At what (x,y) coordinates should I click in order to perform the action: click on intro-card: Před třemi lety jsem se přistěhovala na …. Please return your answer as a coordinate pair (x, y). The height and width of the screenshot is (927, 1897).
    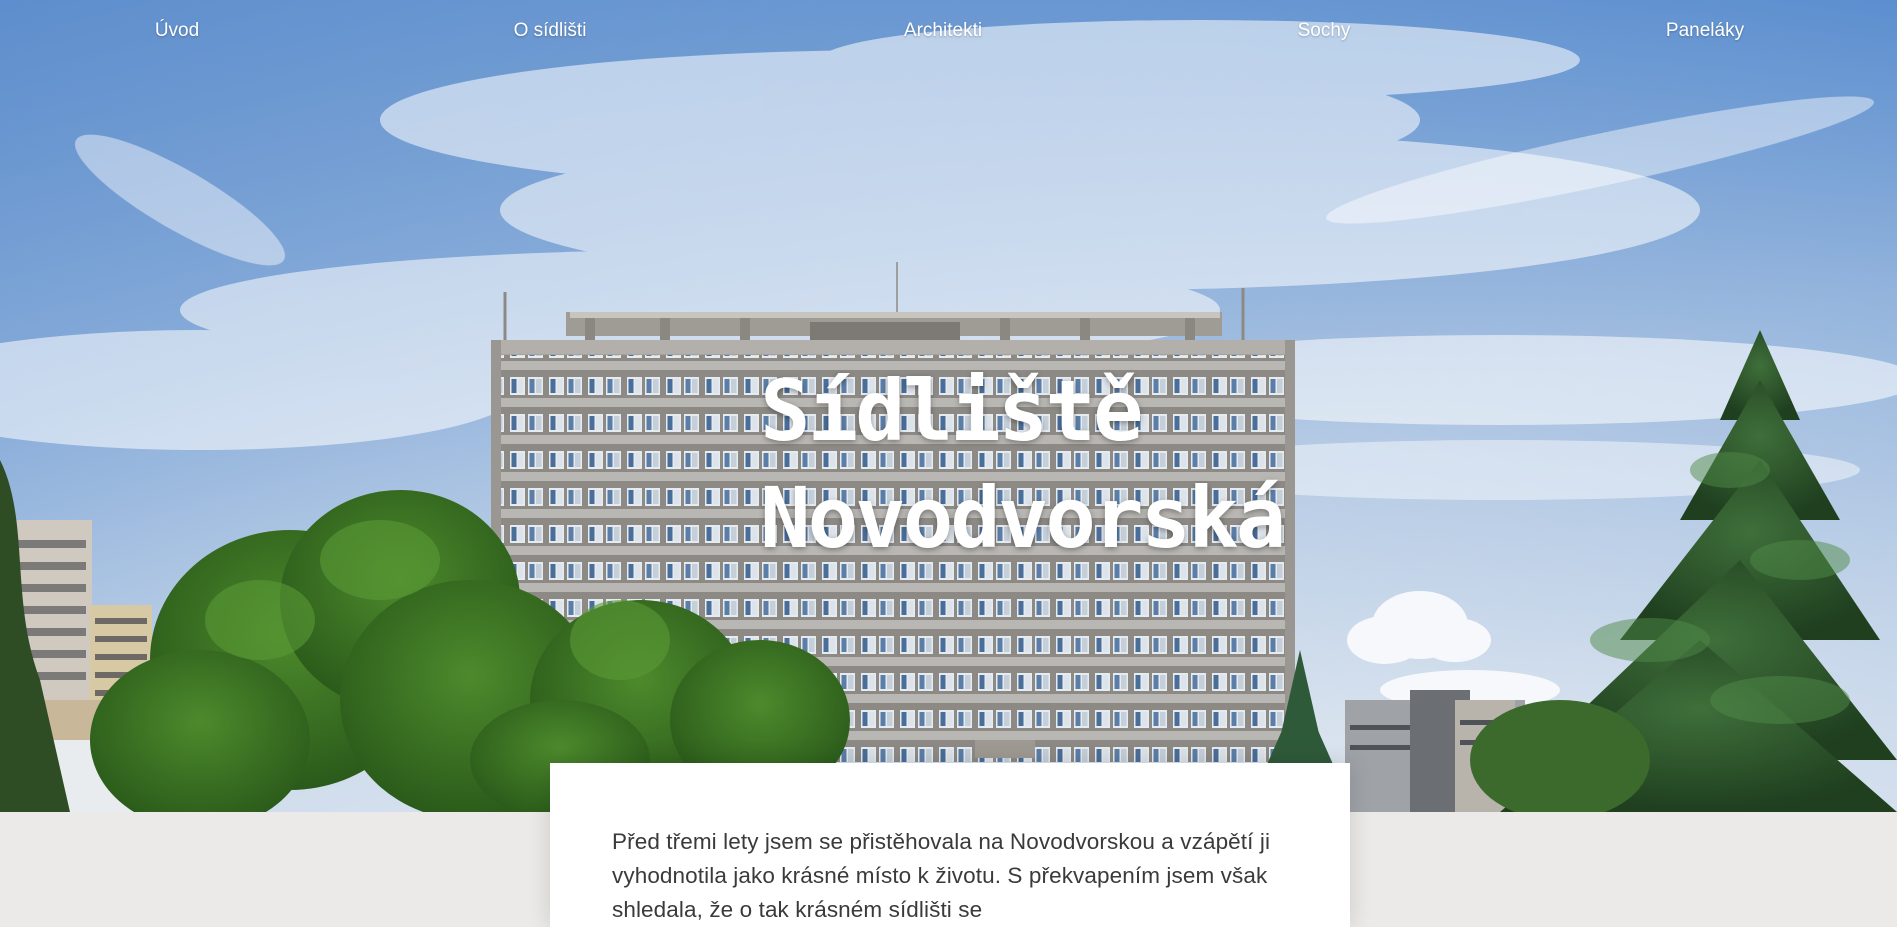
    Looking at the image, I should click on (950, 845).